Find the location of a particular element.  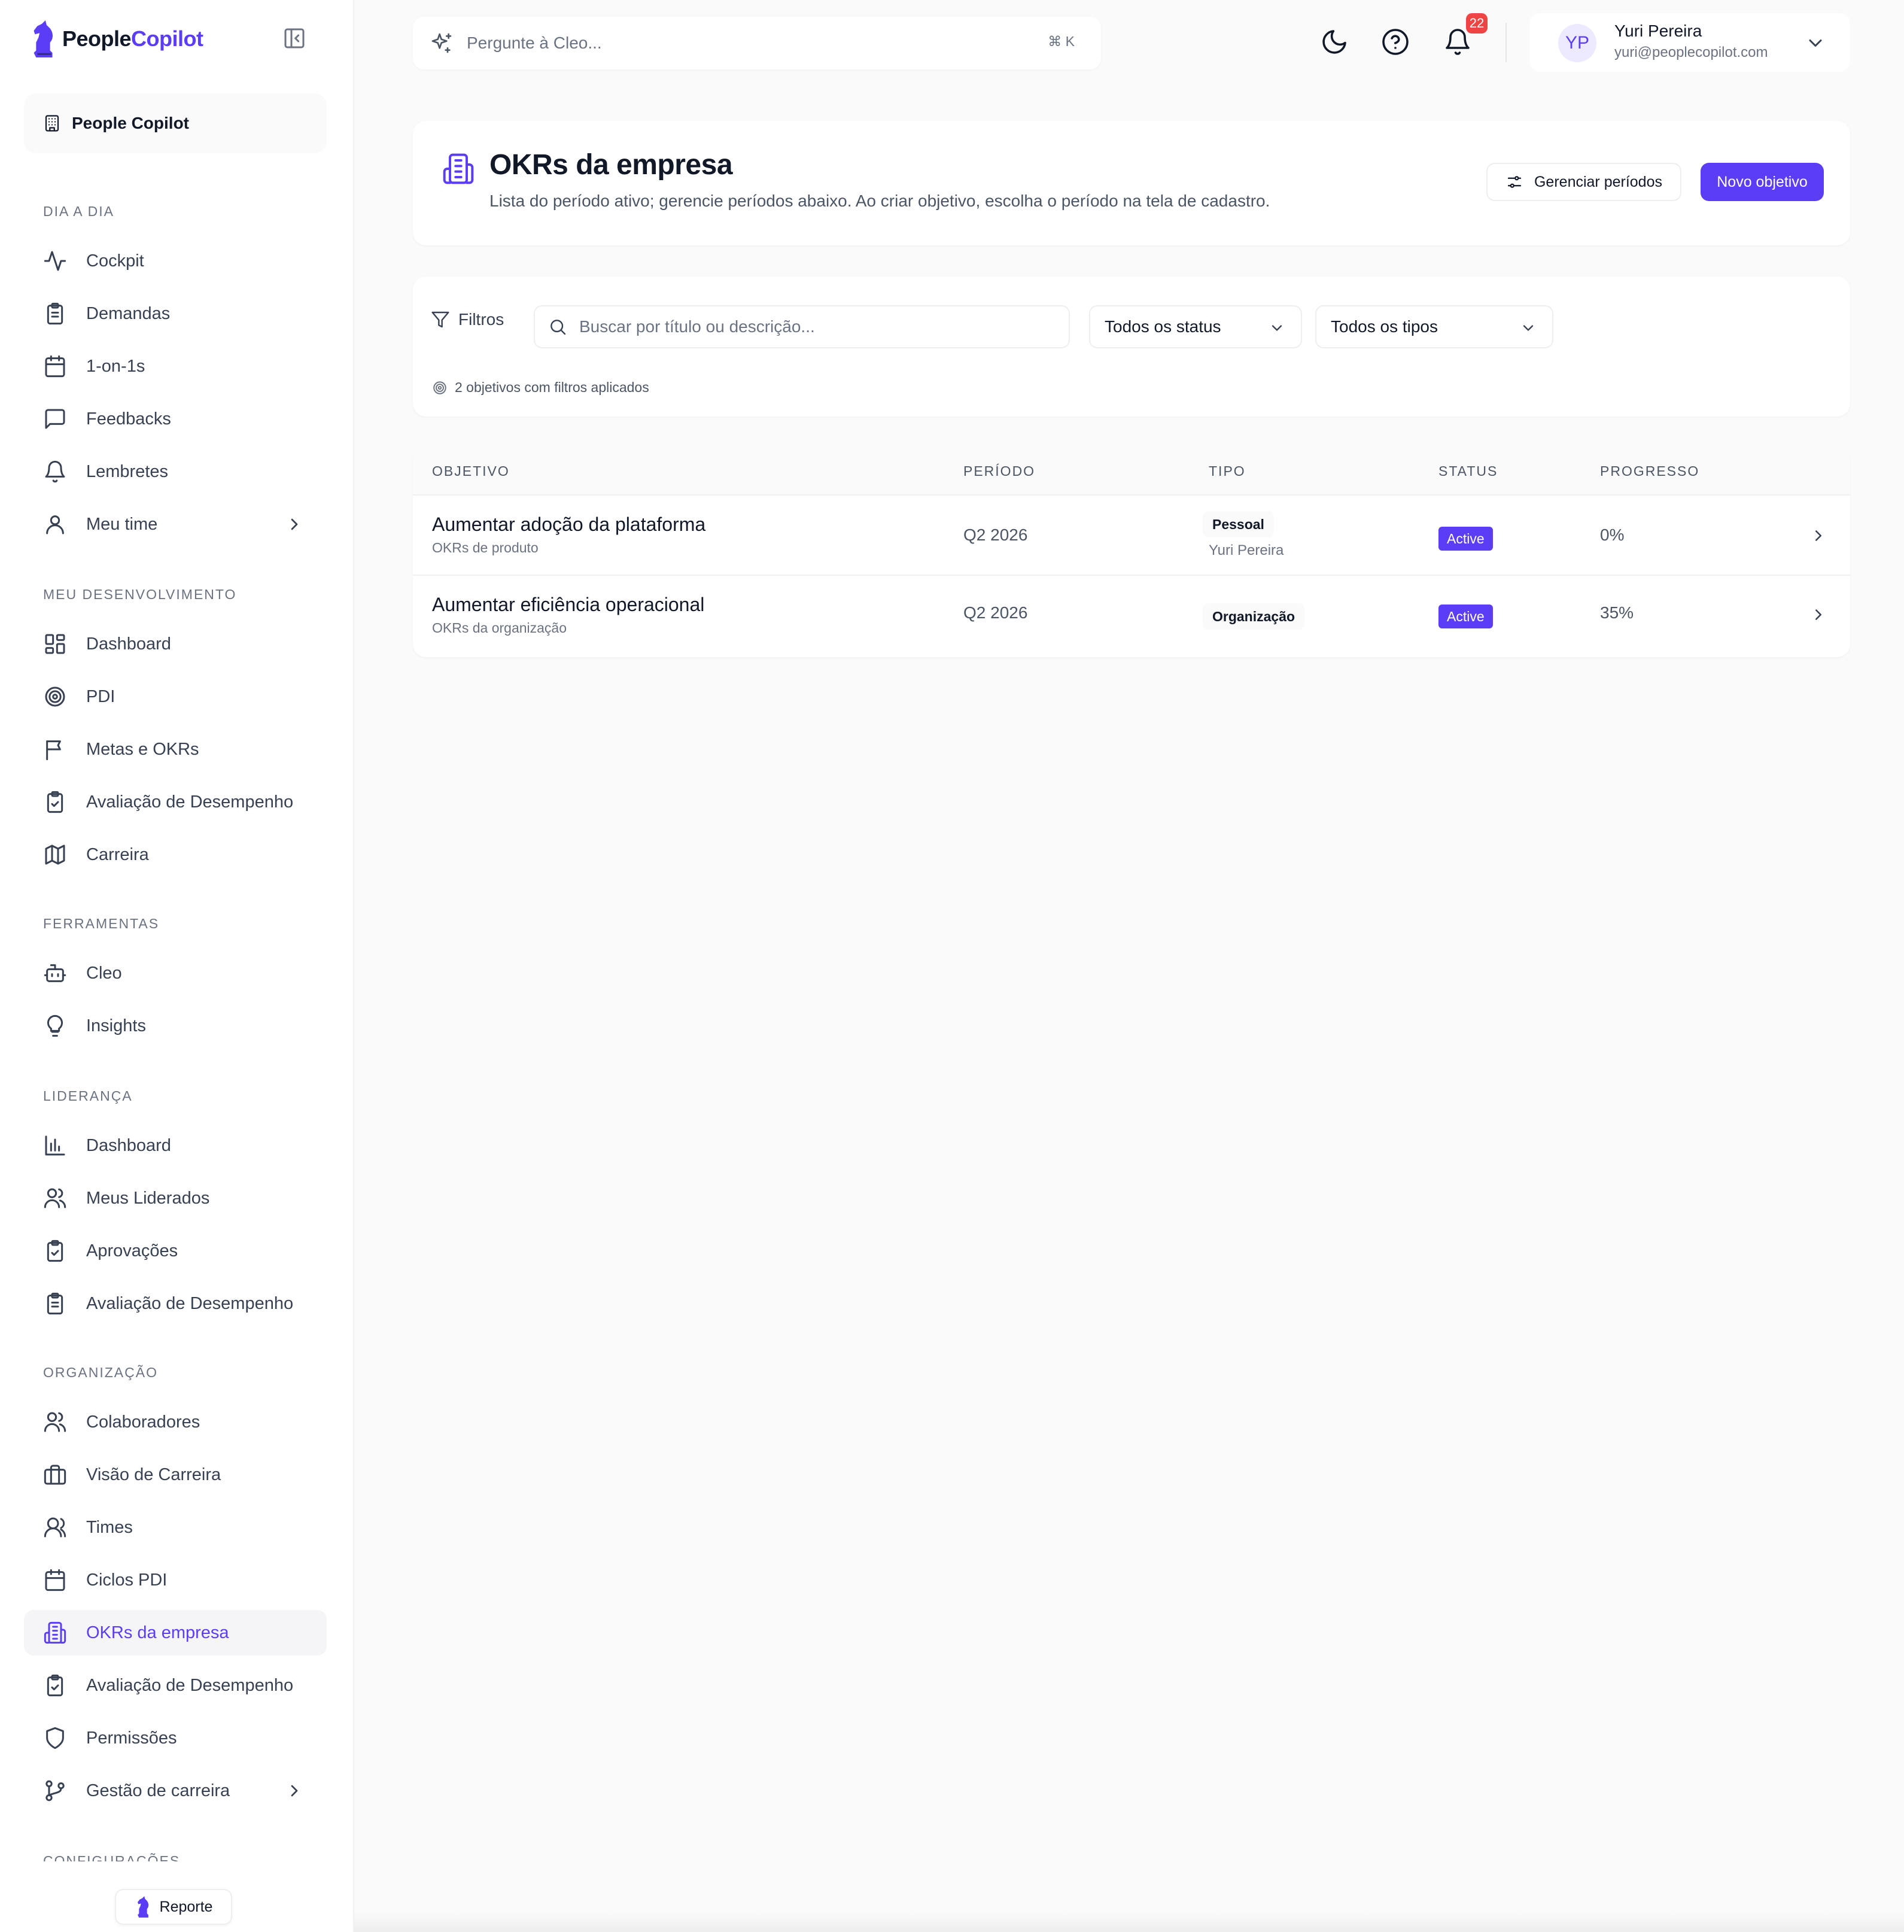

column-header-status: STATUS is located at coordinates (1468, 471).